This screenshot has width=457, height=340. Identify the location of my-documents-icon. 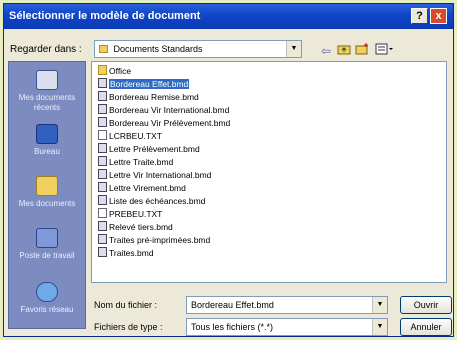
(47, 186).